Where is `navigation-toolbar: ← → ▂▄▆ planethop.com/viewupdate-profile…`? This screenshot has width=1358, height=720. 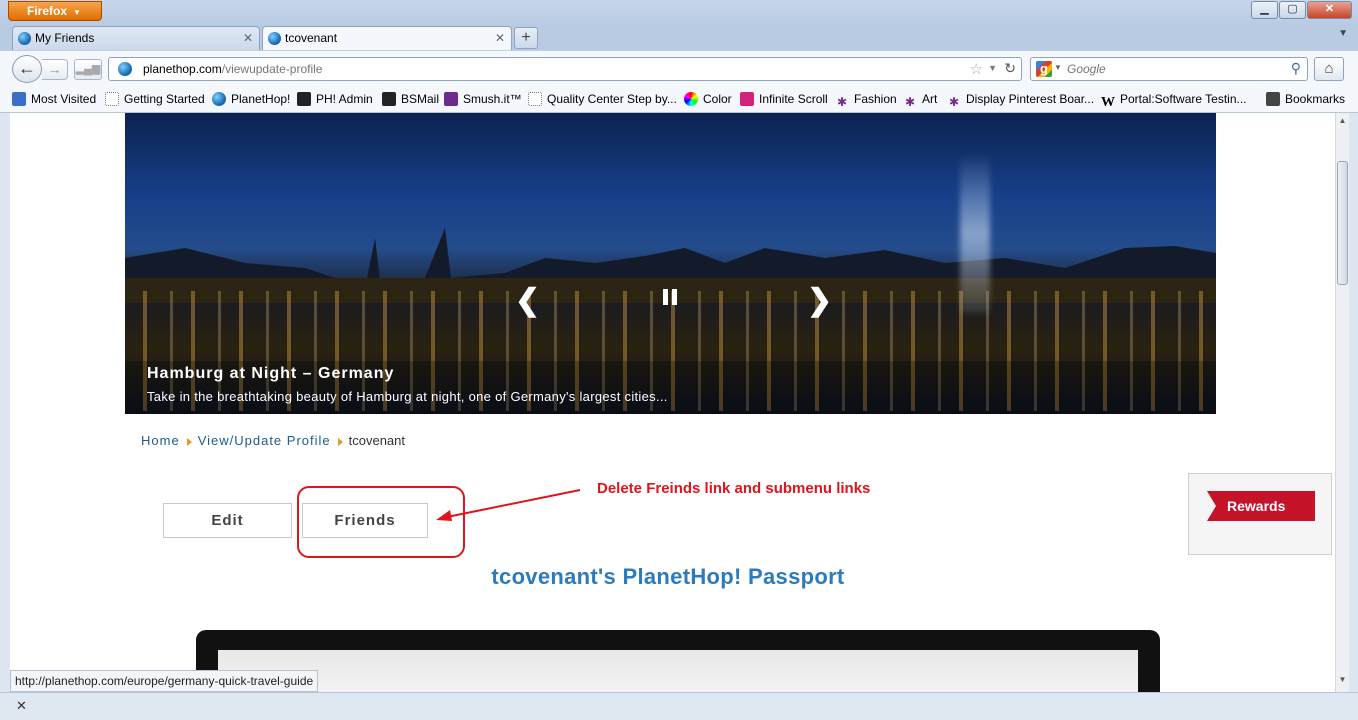 navigation-toolbar: ← → ▂▄▆ planethop.com/viewupdate-profile… is located at coordinates (679, 68).